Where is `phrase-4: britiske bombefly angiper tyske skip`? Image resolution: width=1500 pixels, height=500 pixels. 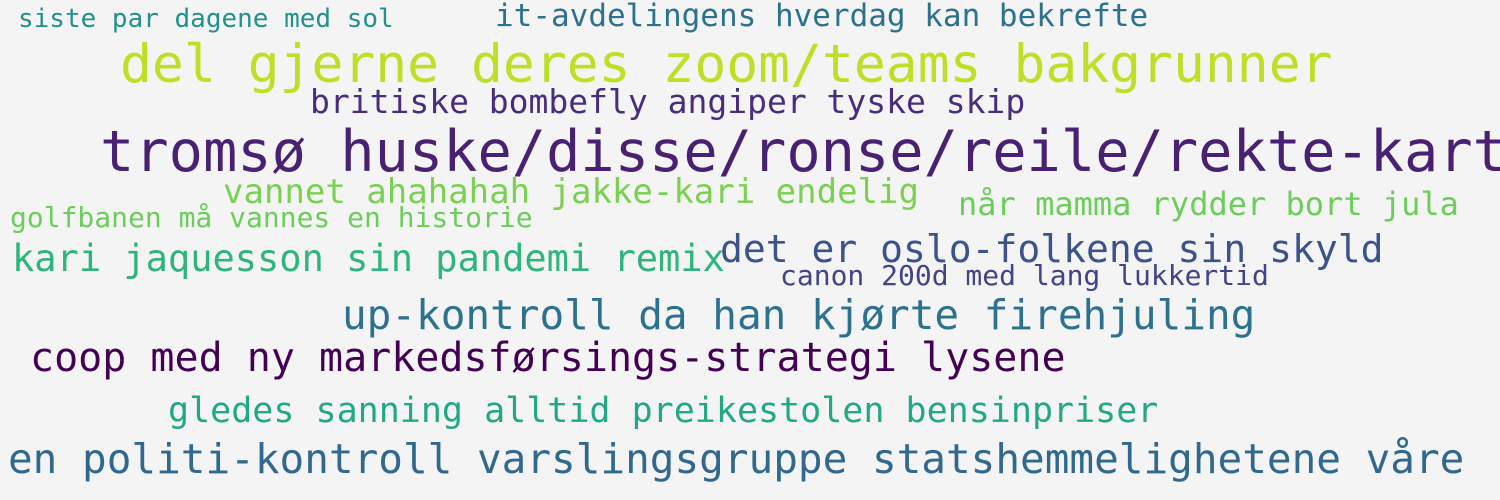
phrase-4: britiske bombefly angiper tyske skip is located at coordinates (668, 101).